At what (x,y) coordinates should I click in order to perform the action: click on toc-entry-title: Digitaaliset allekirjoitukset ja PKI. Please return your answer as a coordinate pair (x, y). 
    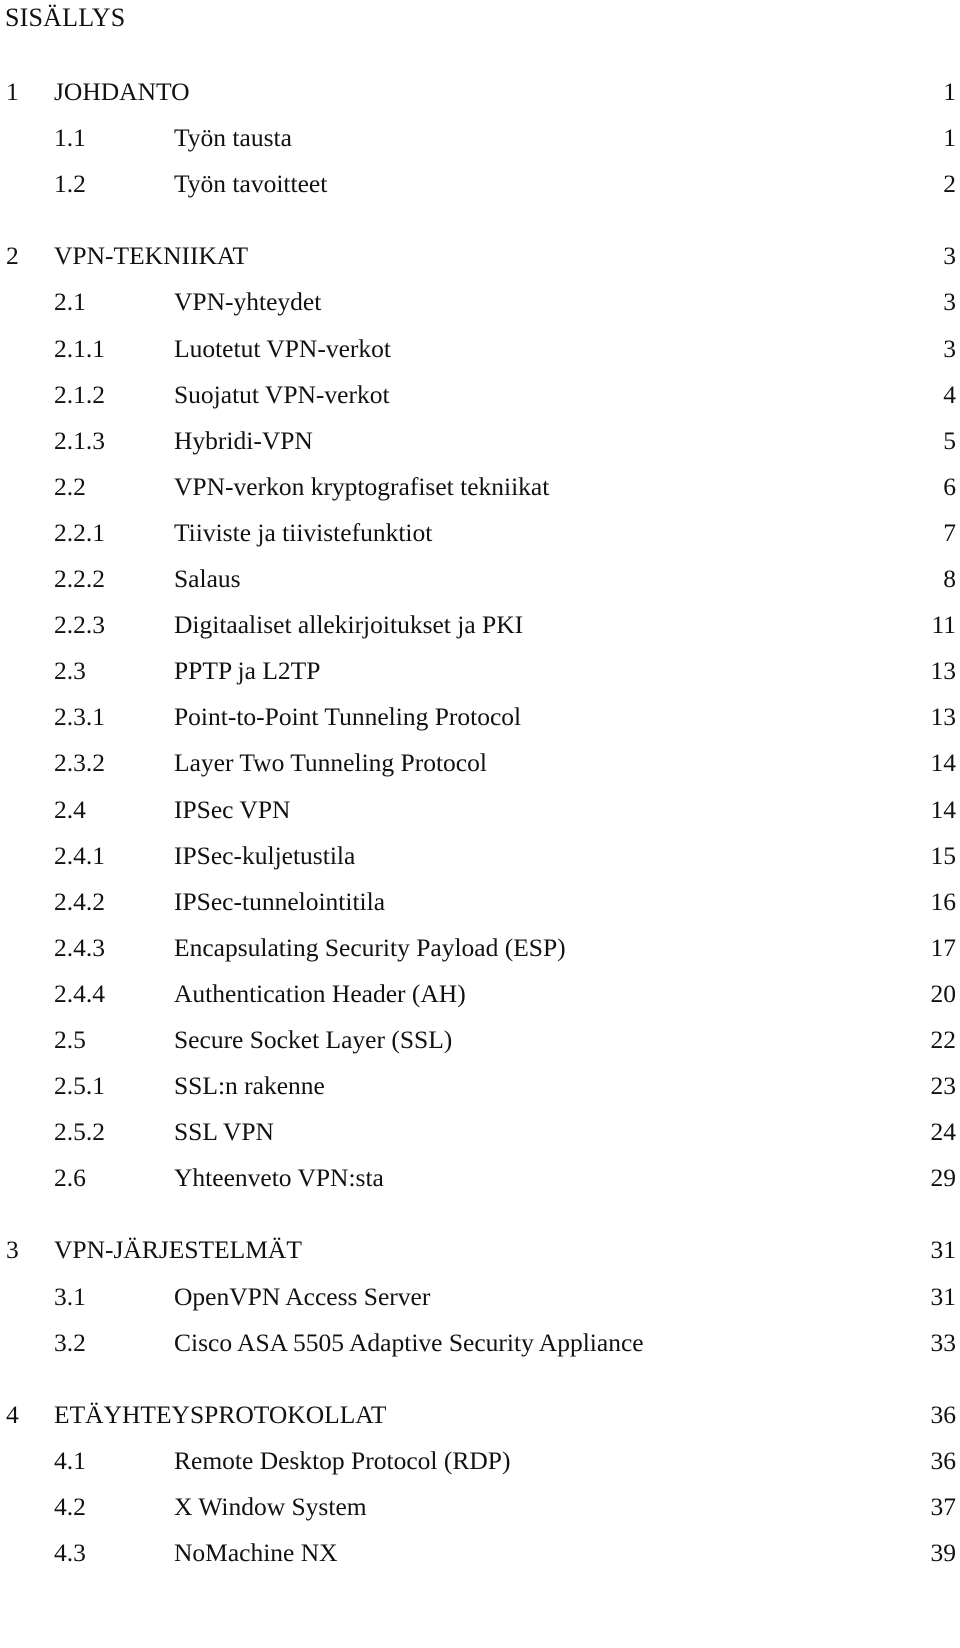
    Looking at the image, I should click on (348, 625).